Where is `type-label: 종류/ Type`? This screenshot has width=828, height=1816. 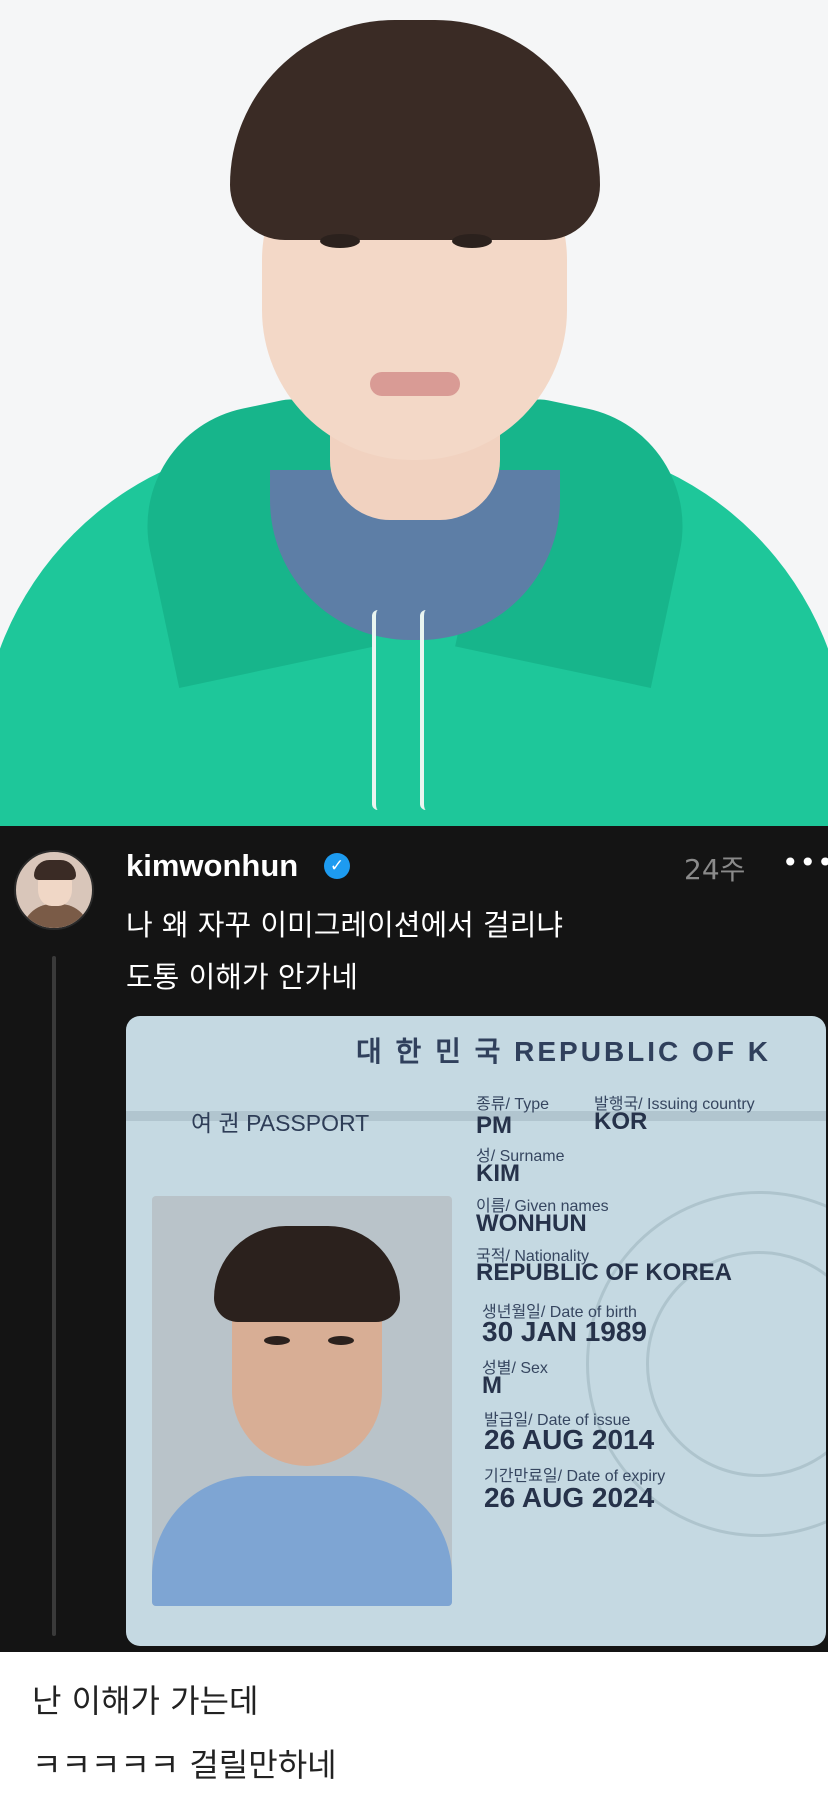
type-label: 종류/ Type is located at coordinates (513, 1104).